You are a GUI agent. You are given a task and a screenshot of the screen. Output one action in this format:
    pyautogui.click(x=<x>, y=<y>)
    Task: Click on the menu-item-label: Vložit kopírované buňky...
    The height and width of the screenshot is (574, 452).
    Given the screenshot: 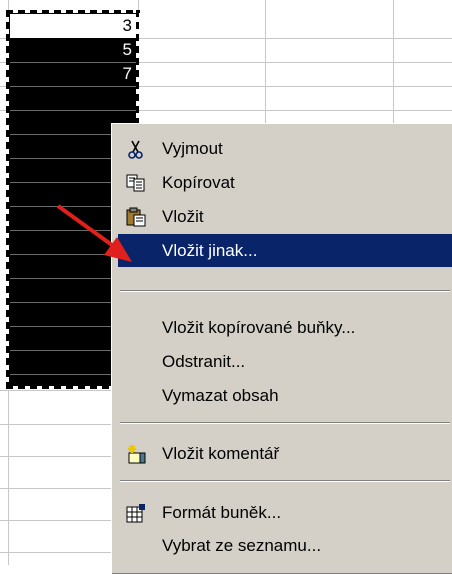 What is the action you would take?
    pyautogui.click(x=259, y=327)
    